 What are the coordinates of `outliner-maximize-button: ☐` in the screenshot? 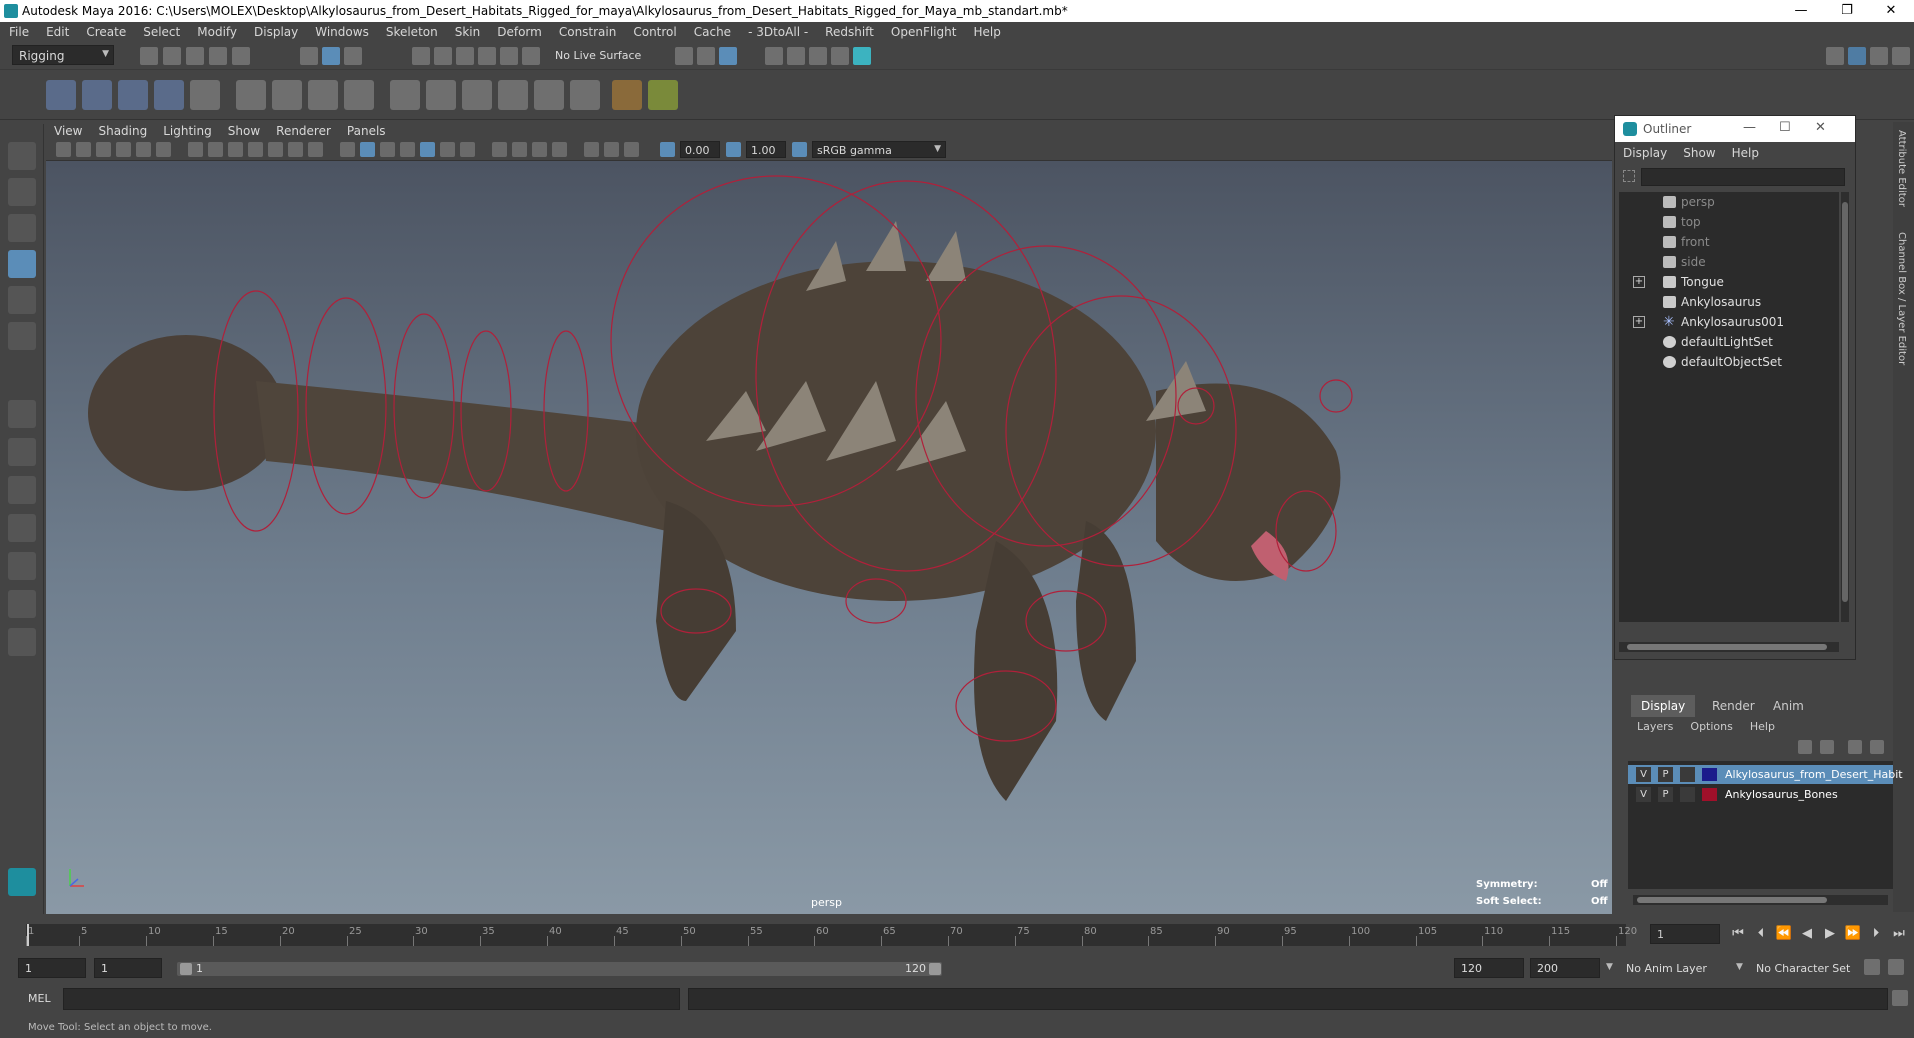 It's located at (1785, 127).